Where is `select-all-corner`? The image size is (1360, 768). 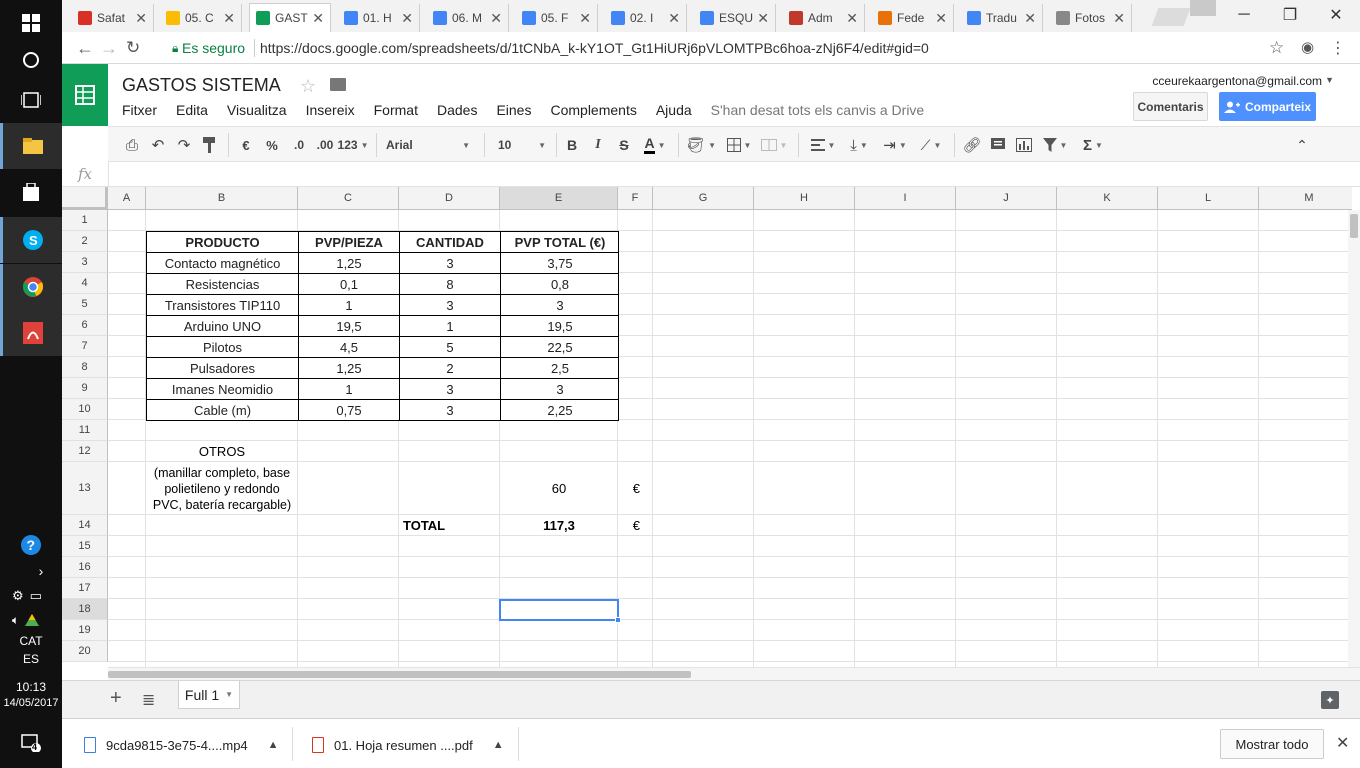
select-all-corner is located at coordinates (85, 198).